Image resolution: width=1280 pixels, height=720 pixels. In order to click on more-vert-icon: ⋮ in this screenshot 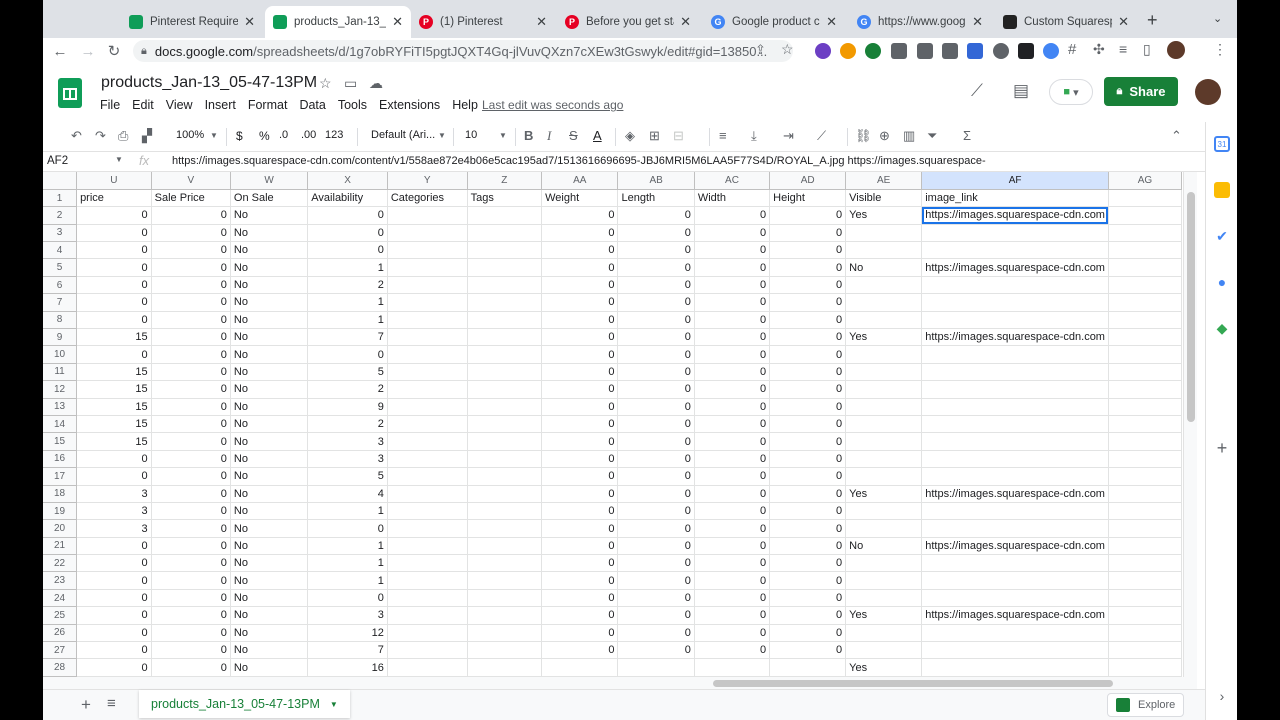, I will do `click(1220, 49)`.